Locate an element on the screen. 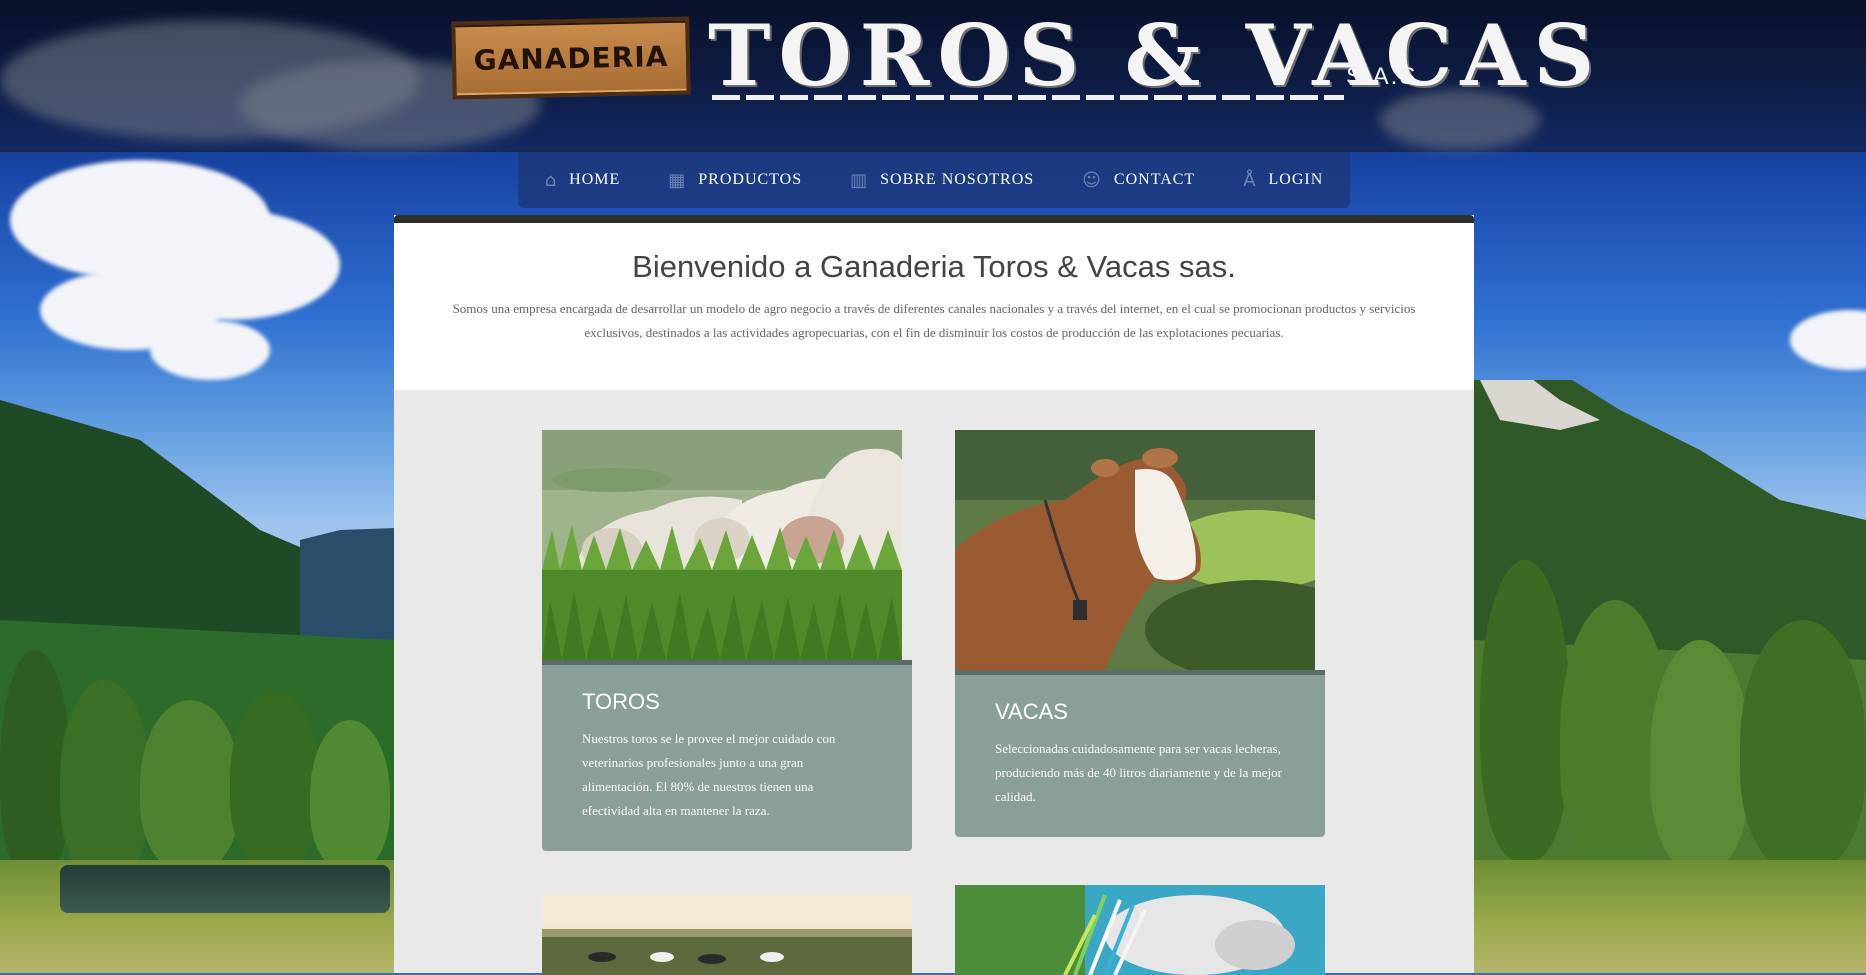 The image size is (1866, 975). nav-item-sobre-nosotros: ▥ SOBRE NOSOTROS is located at coordinates (942, 180).